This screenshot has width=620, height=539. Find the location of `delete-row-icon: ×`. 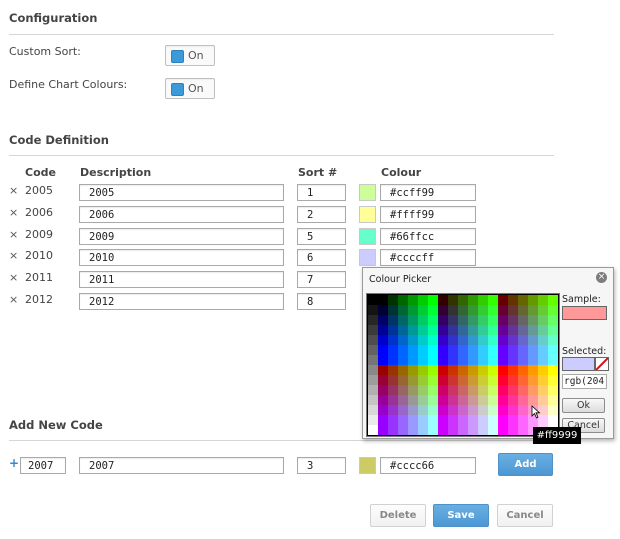

delete-row-icon: × is located at coordinates (13, 277).